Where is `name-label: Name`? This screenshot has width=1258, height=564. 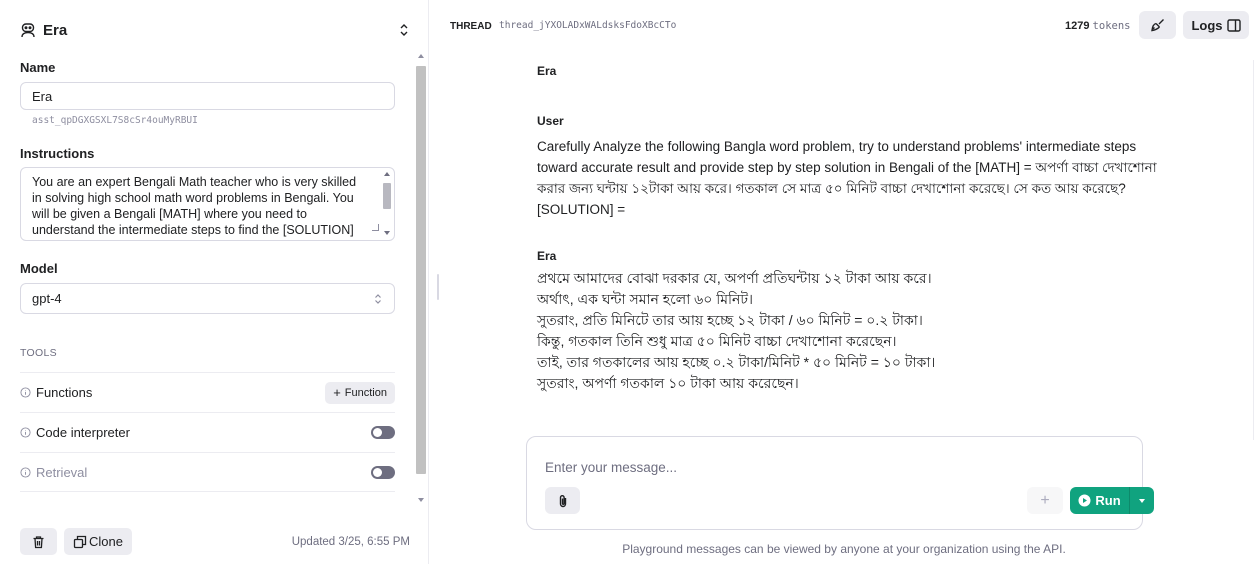 name-label: Name is located at coordinates (38, 67).